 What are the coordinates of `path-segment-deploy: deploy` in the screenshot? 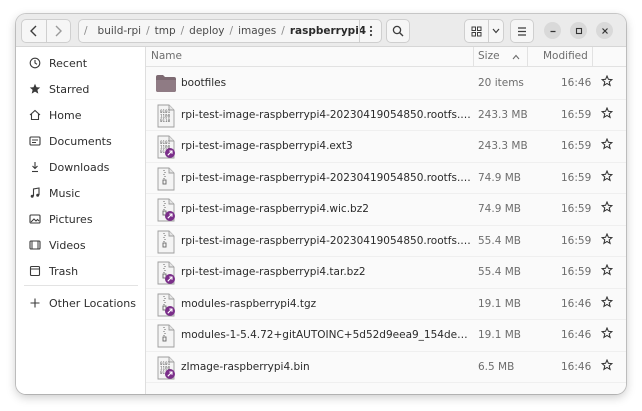 It's located at (206, 31).